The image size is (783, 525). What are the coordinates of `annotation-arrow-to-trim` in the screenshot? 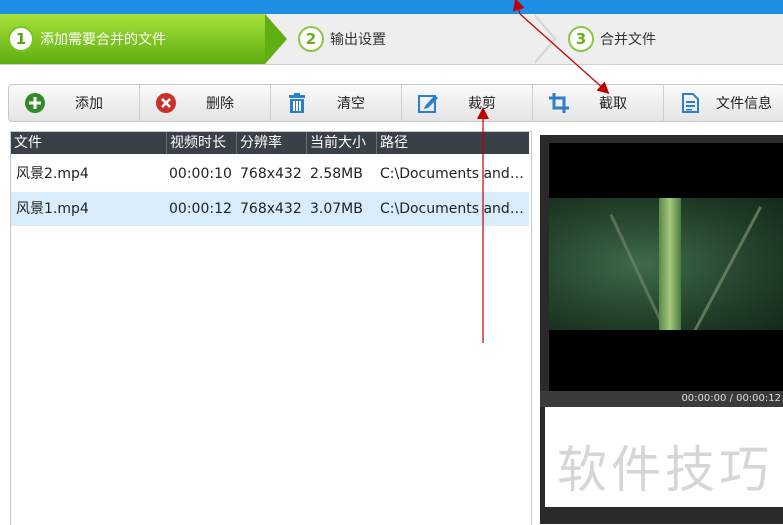 It's located at (564, 53).